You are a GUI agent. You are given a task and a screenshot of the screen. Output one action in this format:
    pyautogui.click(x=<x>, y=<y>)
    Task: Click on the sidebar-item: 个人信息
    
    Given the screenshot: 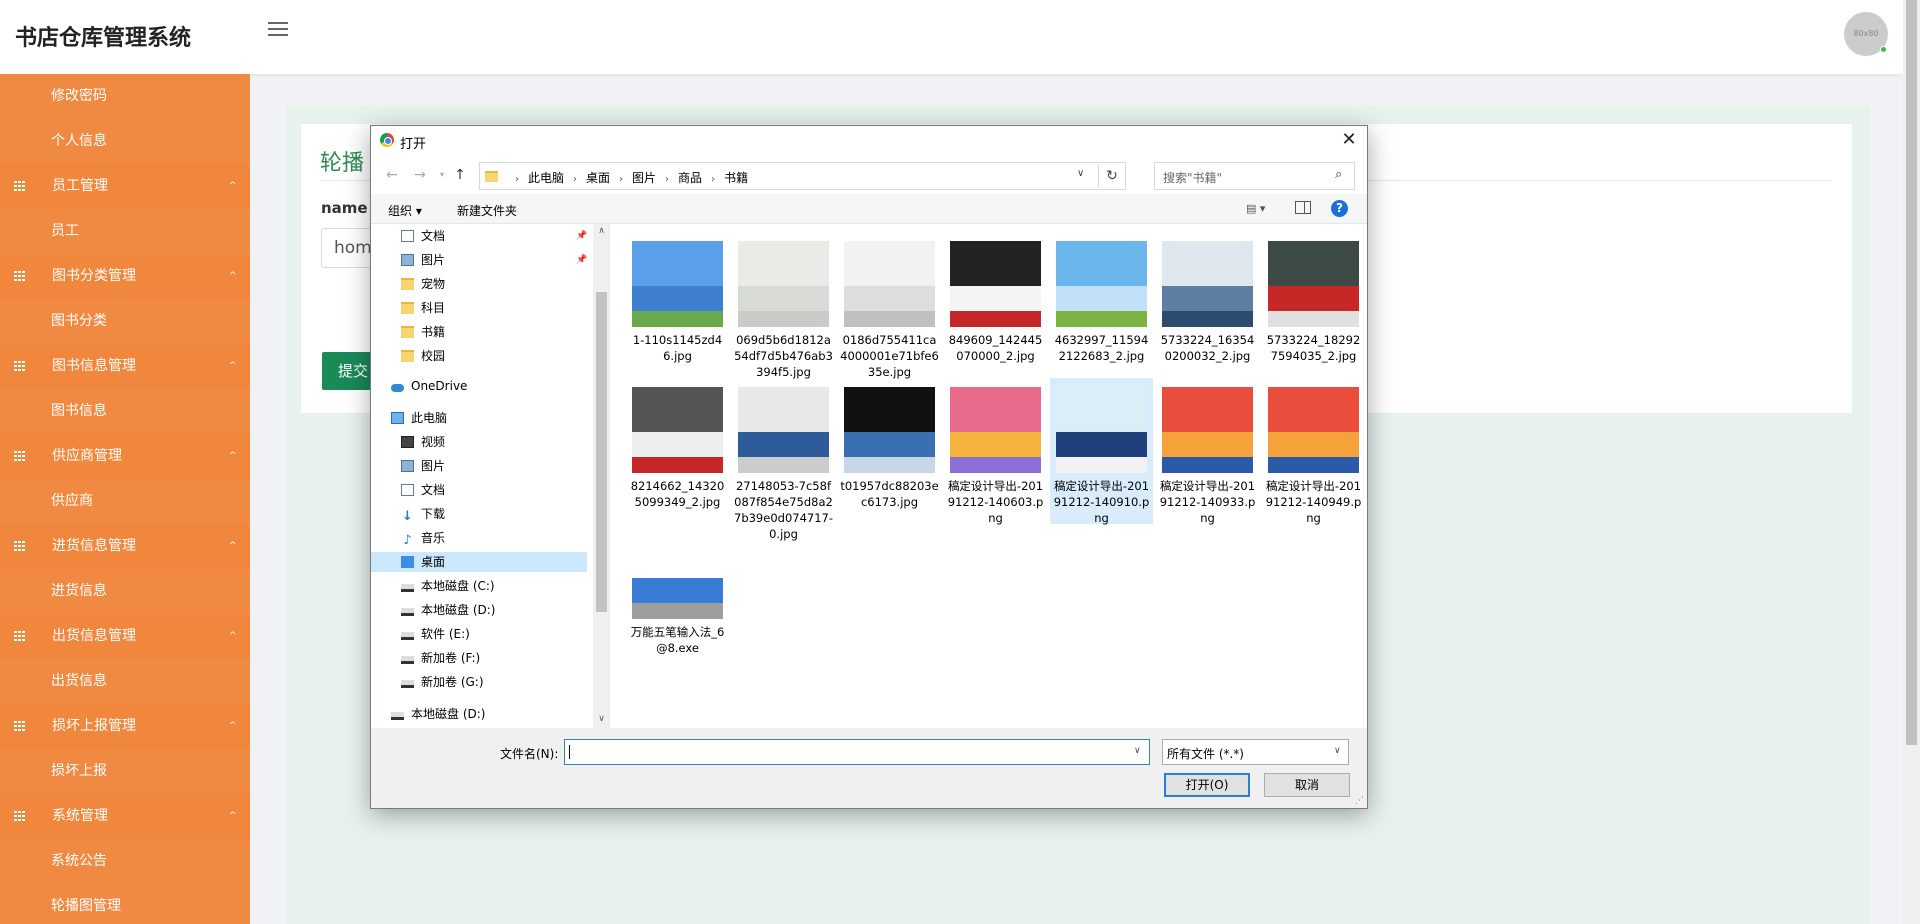 What is the action you would take?
    pyautogui.click(x=125, y=141)
    